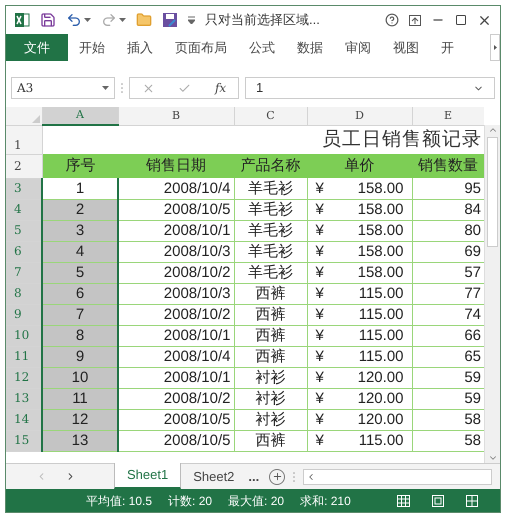 The height and width of the screenshot is (518, 506). Describe the element at coordinates (80, 335) in the screenshot. I see `table-cell: 8` at that location.